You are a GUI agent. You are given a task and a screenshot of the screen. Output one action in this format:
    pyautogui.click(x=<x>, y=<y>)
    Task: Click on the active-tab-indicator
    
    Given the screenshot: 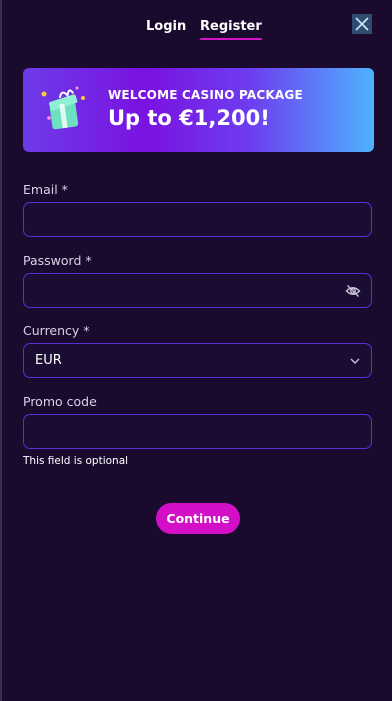 What is the action you would take?
    pyautogui.click(x=231, y=39)
    